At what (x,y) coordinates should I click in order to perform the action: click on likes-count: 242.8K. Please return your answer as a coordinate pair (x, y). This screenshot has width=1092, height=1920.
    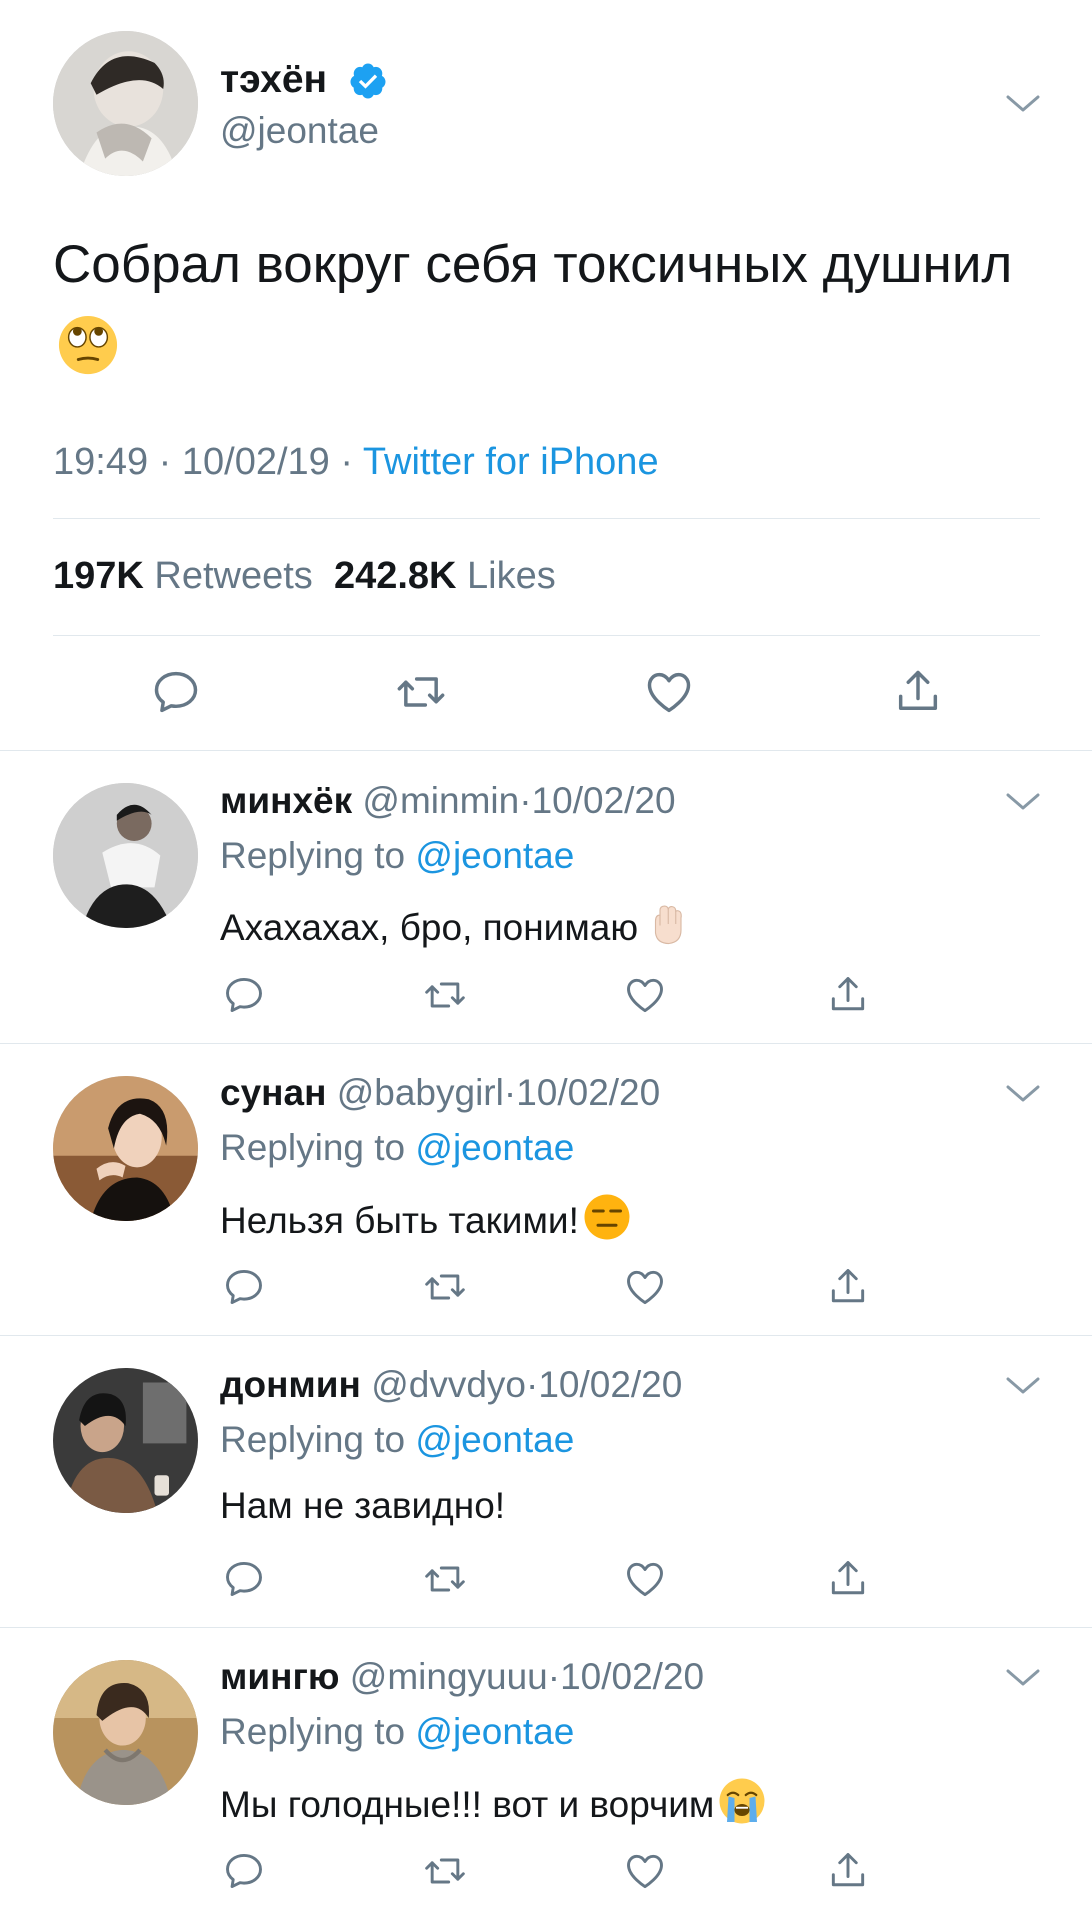
    Looking at the image, I should click on (395, 576).